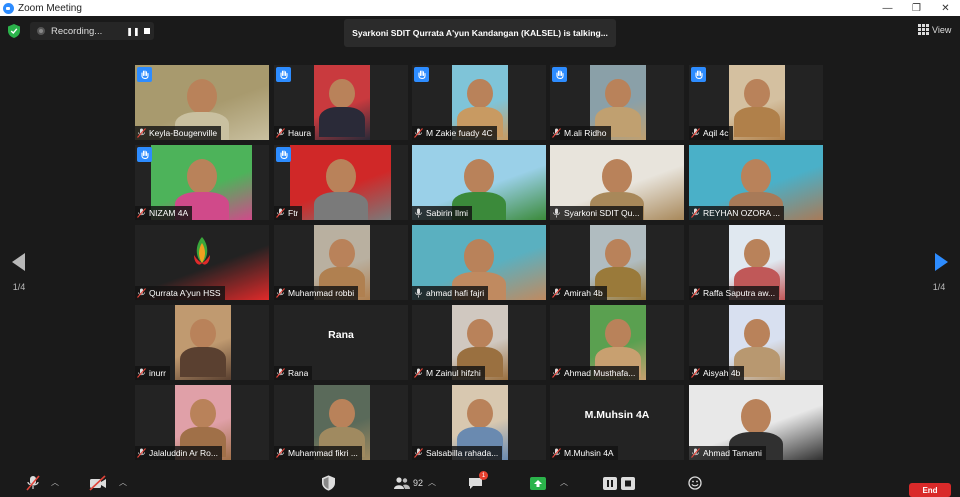 The width and height of the screenshot is (960, 497). What do you see at coordinates (756, 422) in the screenshot?
I see `participant-tile: Ahmad Tamami` at bounding box center [756, 422].